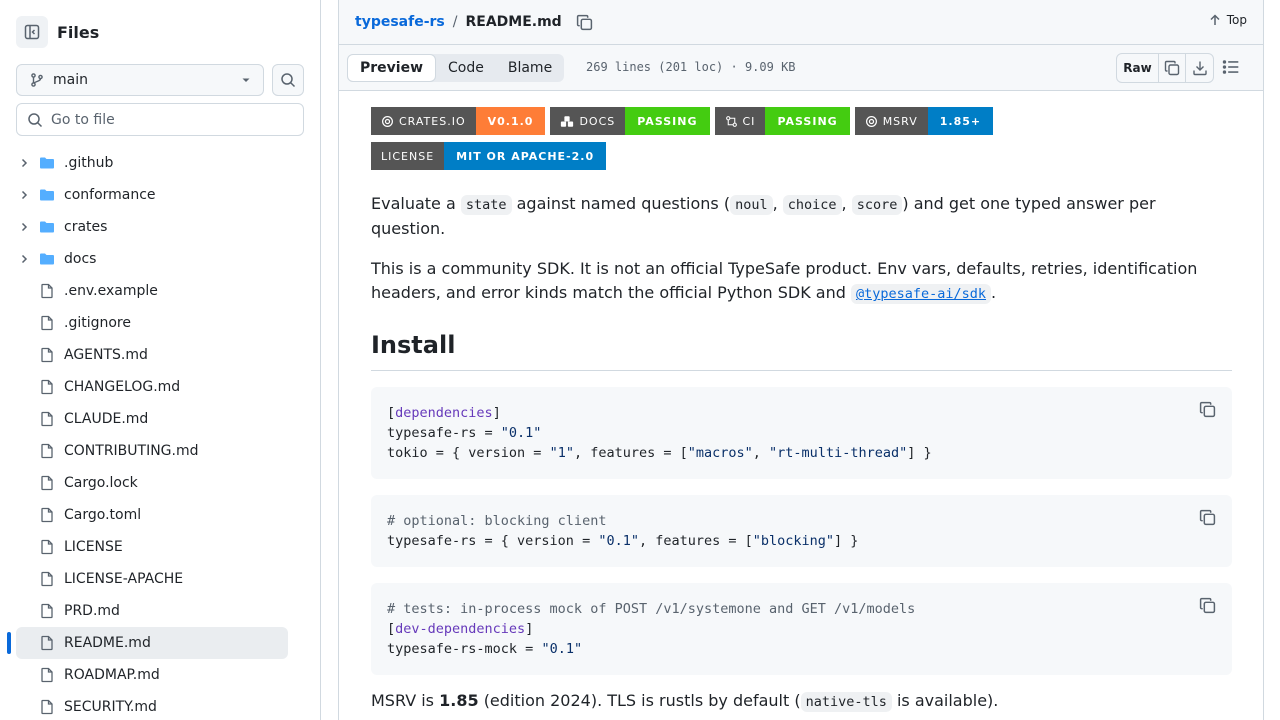 Image resolution: width=1280 pixels, height=720 pixels. I want to click on list-outline-icon, so click(1230, 67).